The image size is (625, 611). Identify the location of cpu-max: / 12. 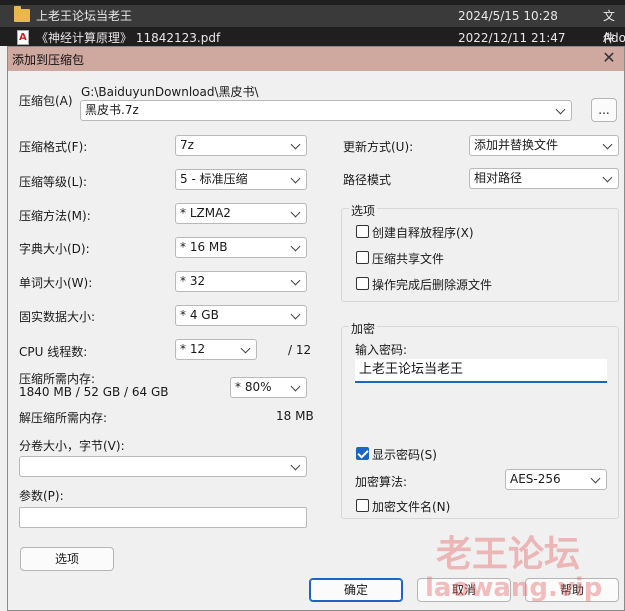
(300, 350).